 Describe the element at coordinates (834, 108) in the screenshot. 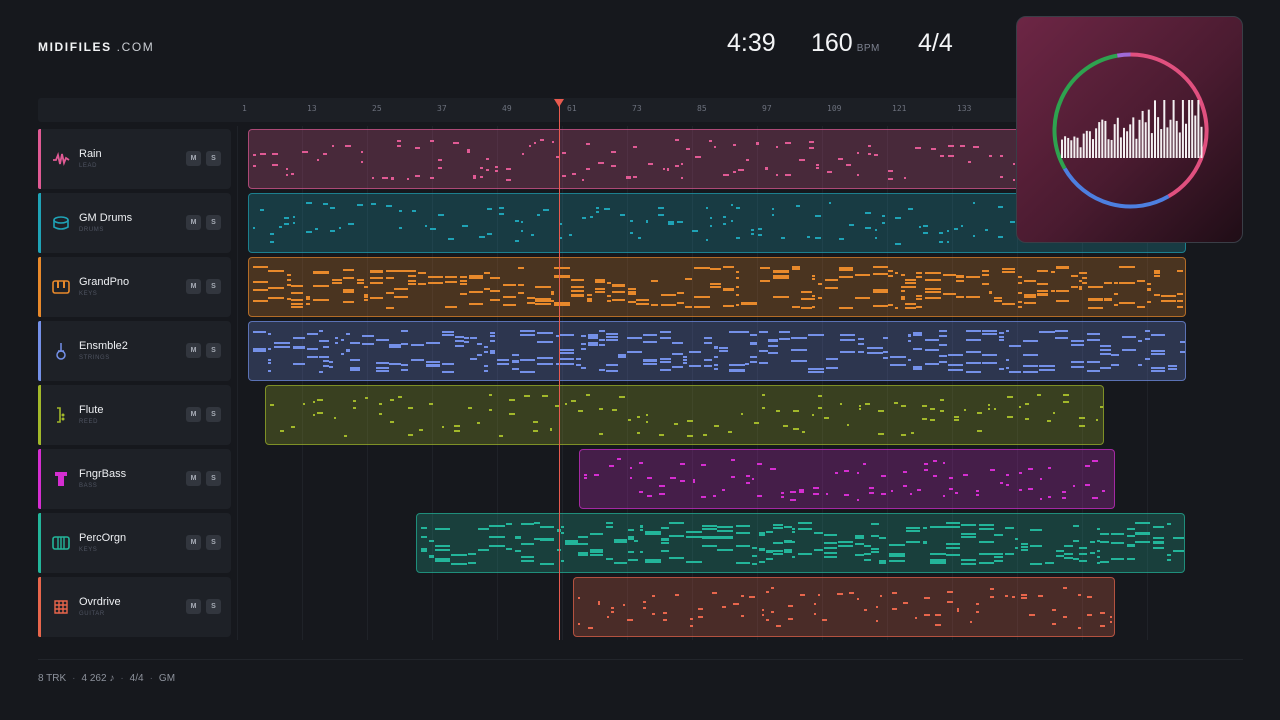

I see `ruler-mark: 109` at that location.